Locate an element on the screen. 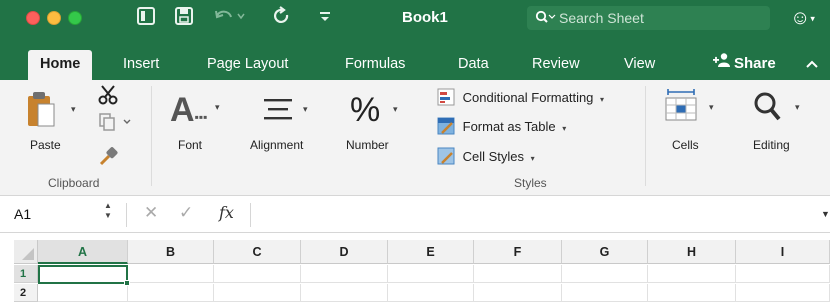 Image resolution: width=830 pixels, height=304 pixels. save-icon is located at coordinates (184, 16).